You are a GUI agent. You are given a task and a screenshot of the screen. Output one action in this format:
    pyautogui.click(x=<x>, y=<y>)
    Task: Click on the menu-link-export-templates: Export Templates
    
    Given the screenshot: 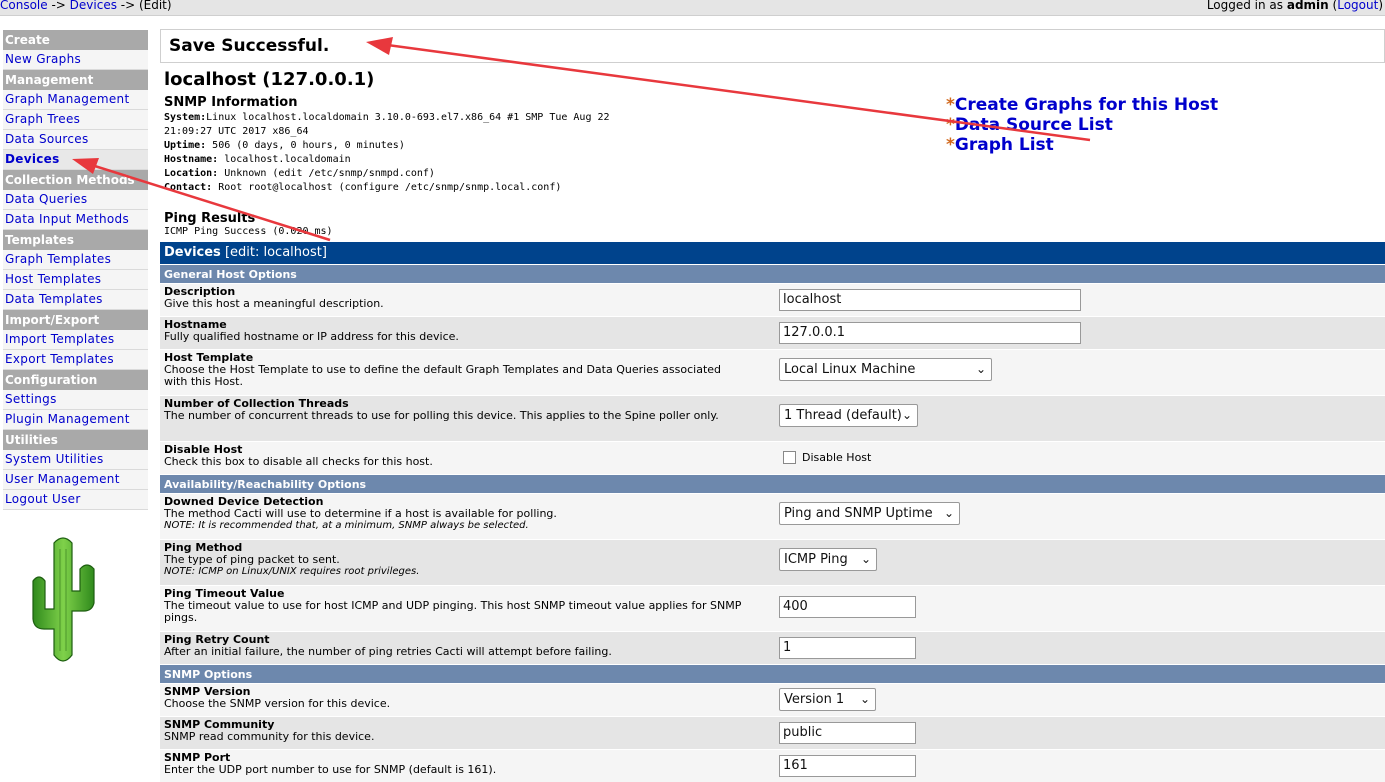 What is the action you would take?
    pyautogui.click(x=59, y=359)
    